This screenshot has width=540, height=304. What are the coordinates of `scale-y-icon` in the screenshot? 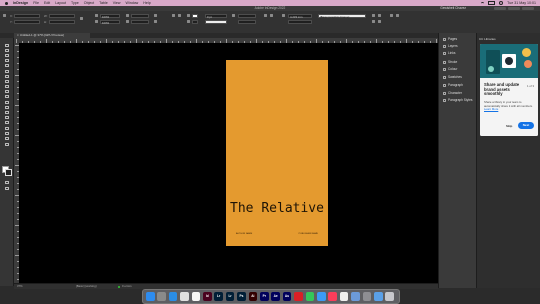 It's located at (96, 21).